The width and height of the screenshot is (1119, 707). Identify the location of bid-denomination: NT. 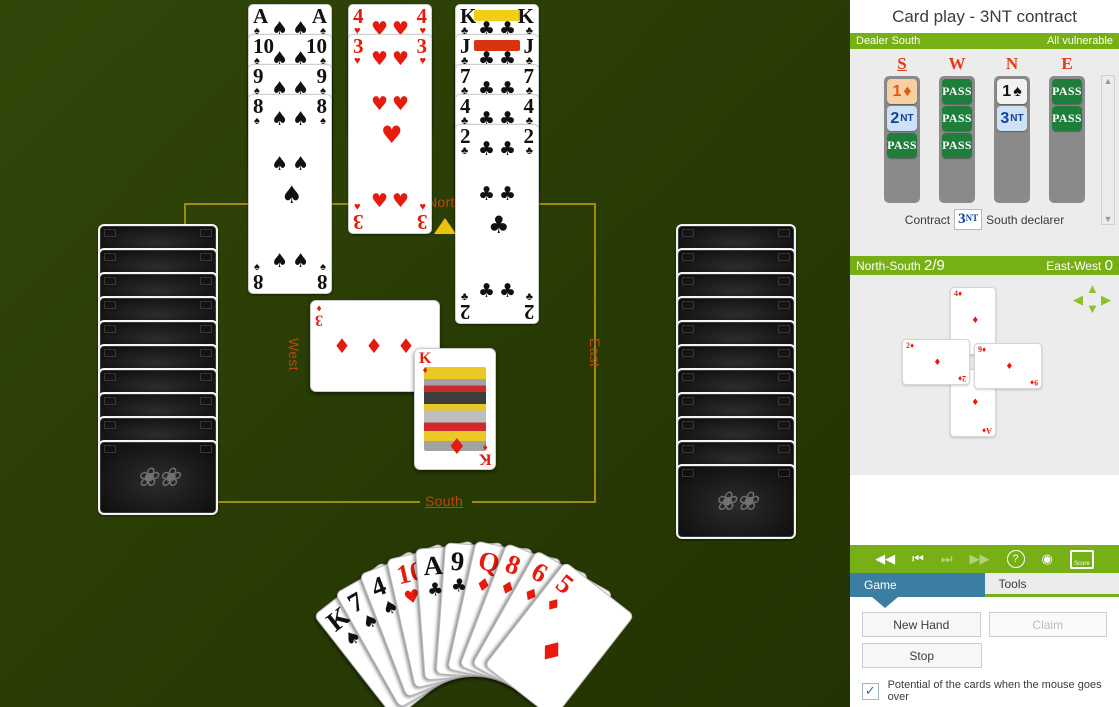
(907, 118).